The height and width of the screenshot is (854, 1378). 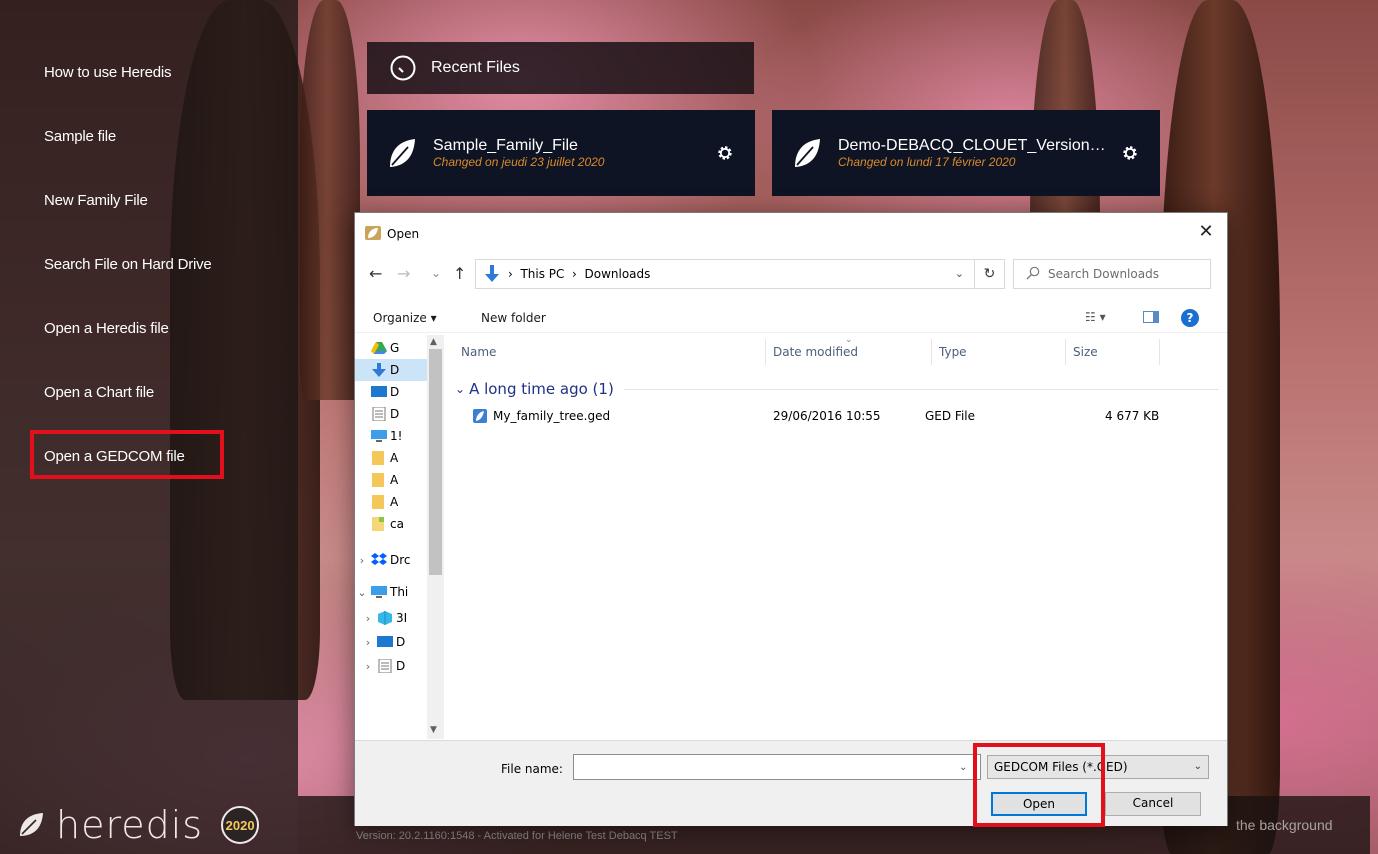 What do you see at coordinates (552, 416) in the screenshot?
I see `file-name: My_family_tree.ged` at bounding box center [552, 416].